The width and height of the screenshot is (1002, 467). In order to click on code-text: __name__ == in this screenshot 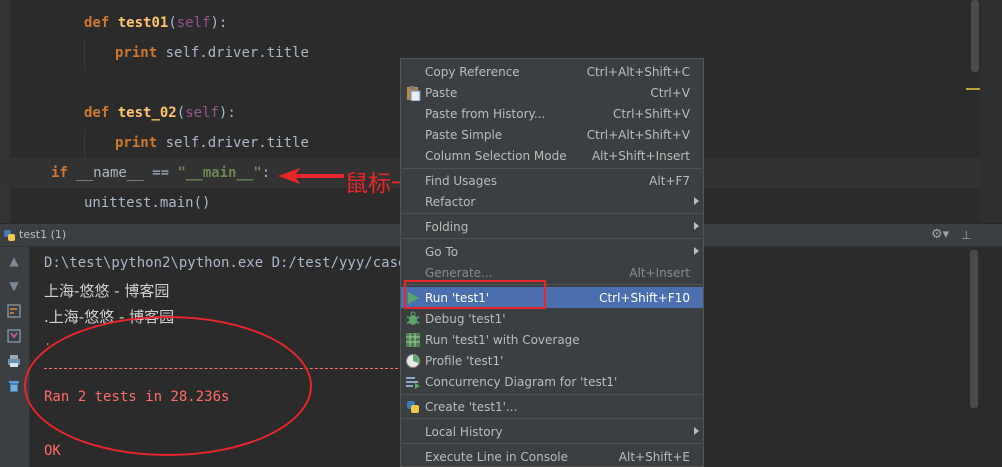, I will do `click(122, 173)`.